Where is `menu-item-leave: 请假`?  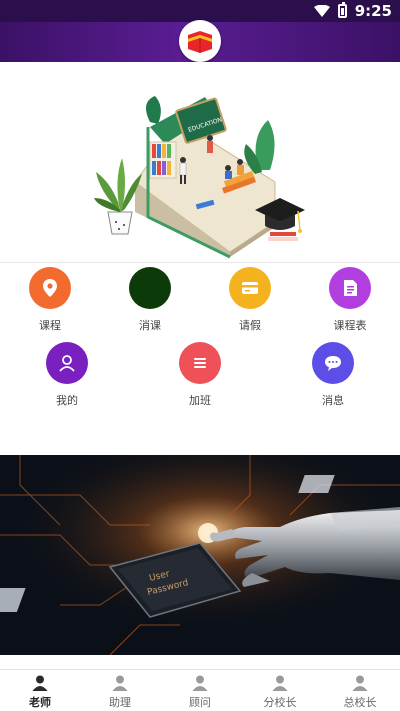 menu-item-leave: 请假 is located at coordinates (250, 300).